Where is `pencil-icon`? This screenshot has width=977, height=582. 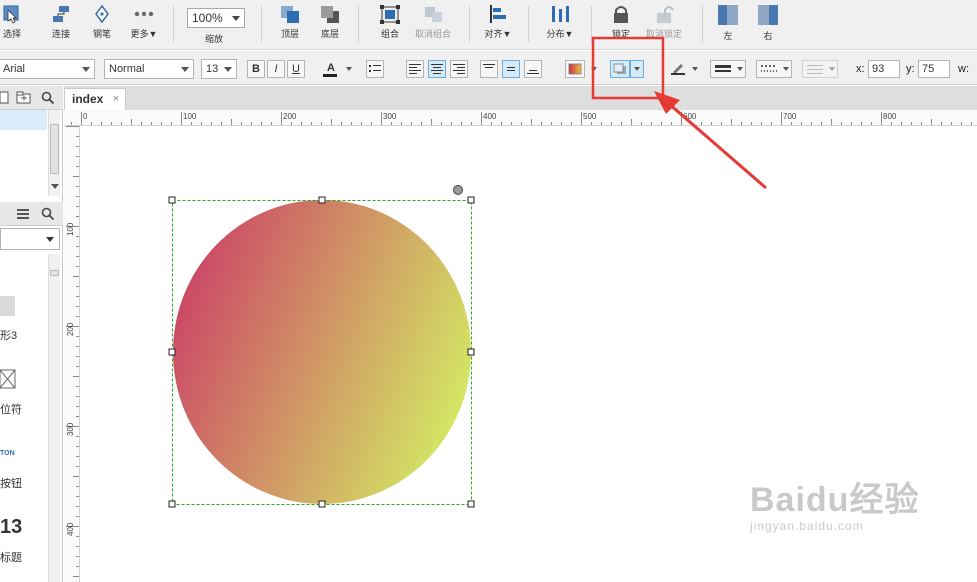
pencil-icon is located at coordinates (678, 69).